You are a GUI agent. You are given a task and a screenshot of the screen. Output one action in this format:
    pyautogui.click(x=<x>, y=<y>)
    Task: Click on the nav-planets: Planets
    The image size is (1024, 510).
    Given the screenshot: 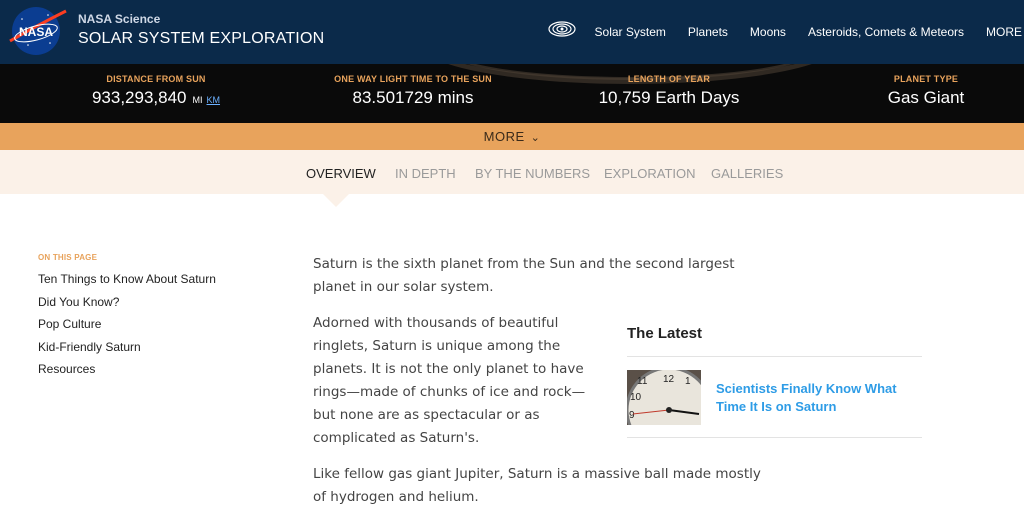 What is the action you would take?
    pyautogui.click(x=708, y=32)
    